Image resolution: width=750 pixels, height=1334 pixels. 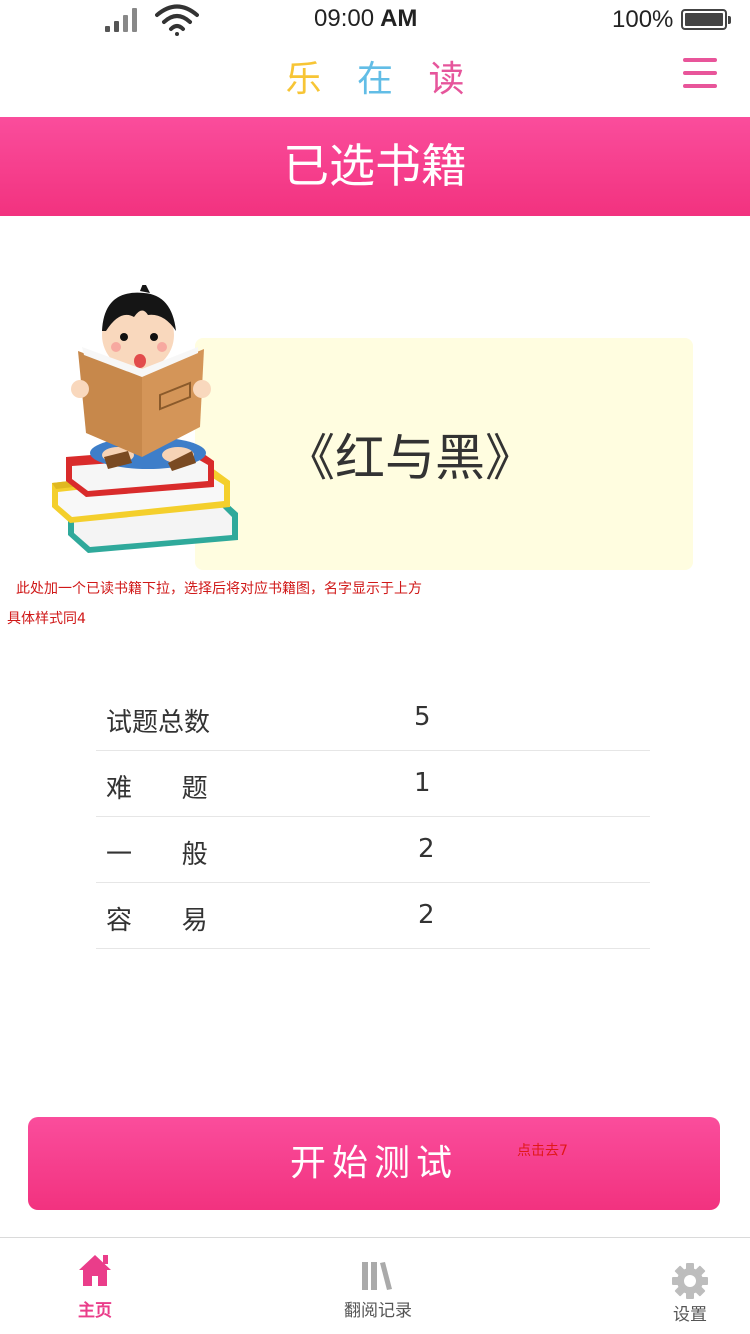 I want to click on tab-label: 主页, so click(x=95, y=1311).